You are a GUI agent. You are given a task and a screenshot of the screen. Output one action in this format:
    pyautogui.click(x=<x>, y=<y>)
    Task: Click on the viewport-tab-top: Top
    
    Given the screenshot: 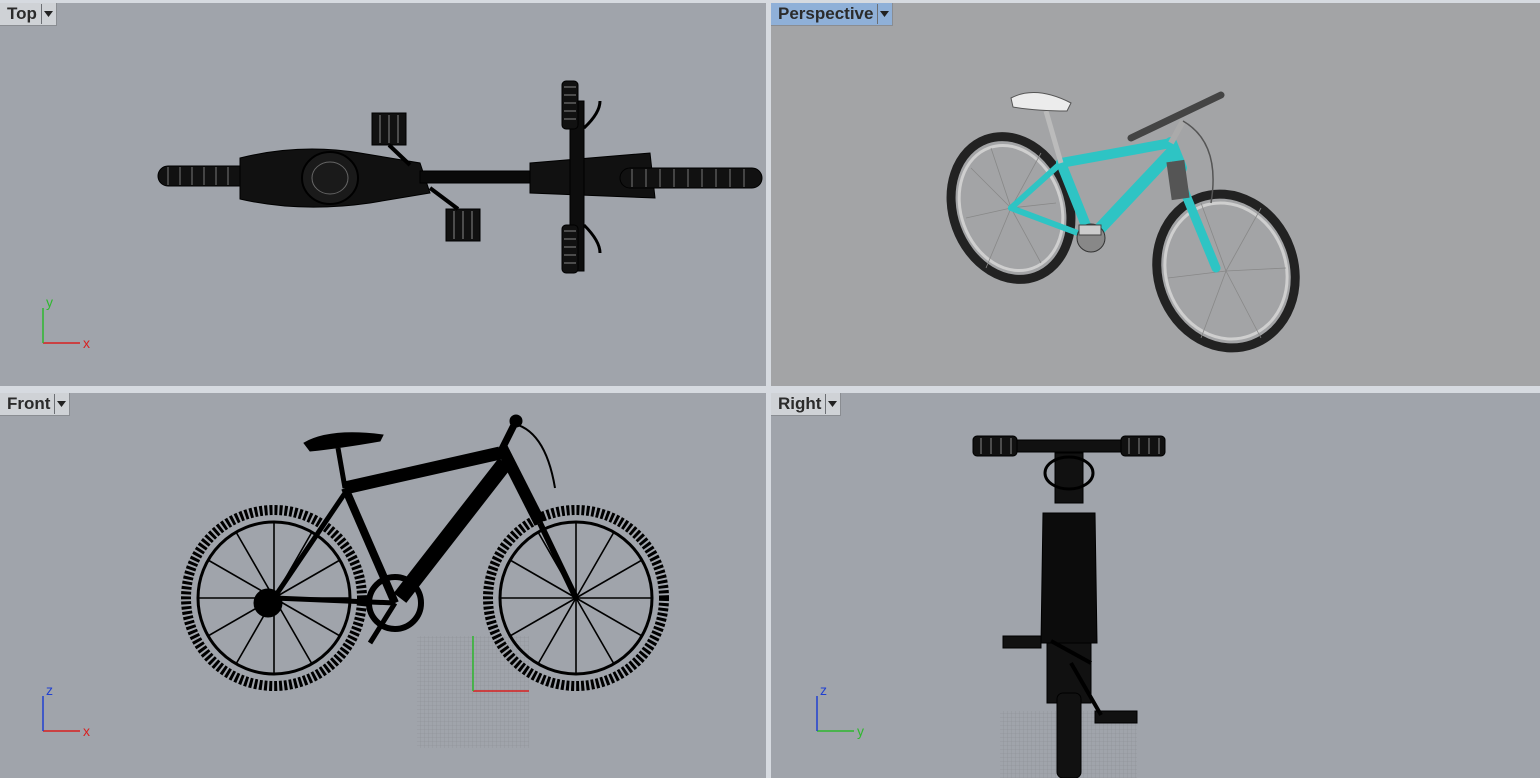 What is the action you would take?
    pyautogui.click(x=28, y=14)
    